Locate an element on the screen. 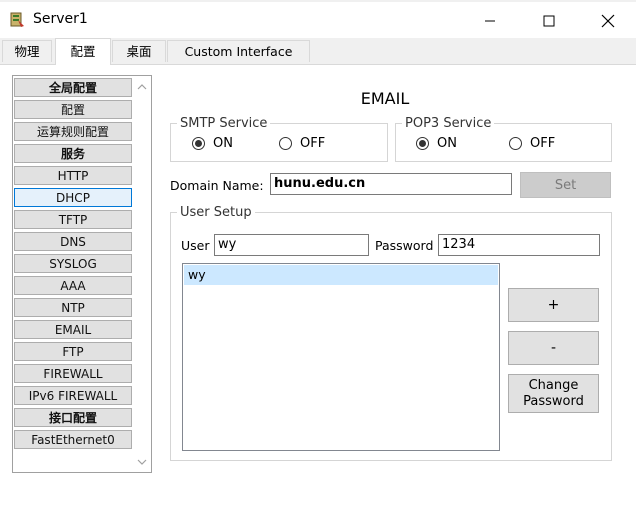  add-user-button: + is located at coordinates (553, 305).